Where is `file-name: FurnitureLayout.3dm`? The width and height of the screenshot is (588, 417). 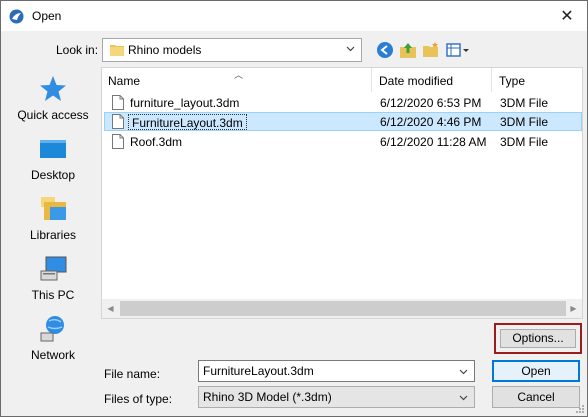 file-name: FurnitureLayout.3dm is located at coordinates (187, 123).